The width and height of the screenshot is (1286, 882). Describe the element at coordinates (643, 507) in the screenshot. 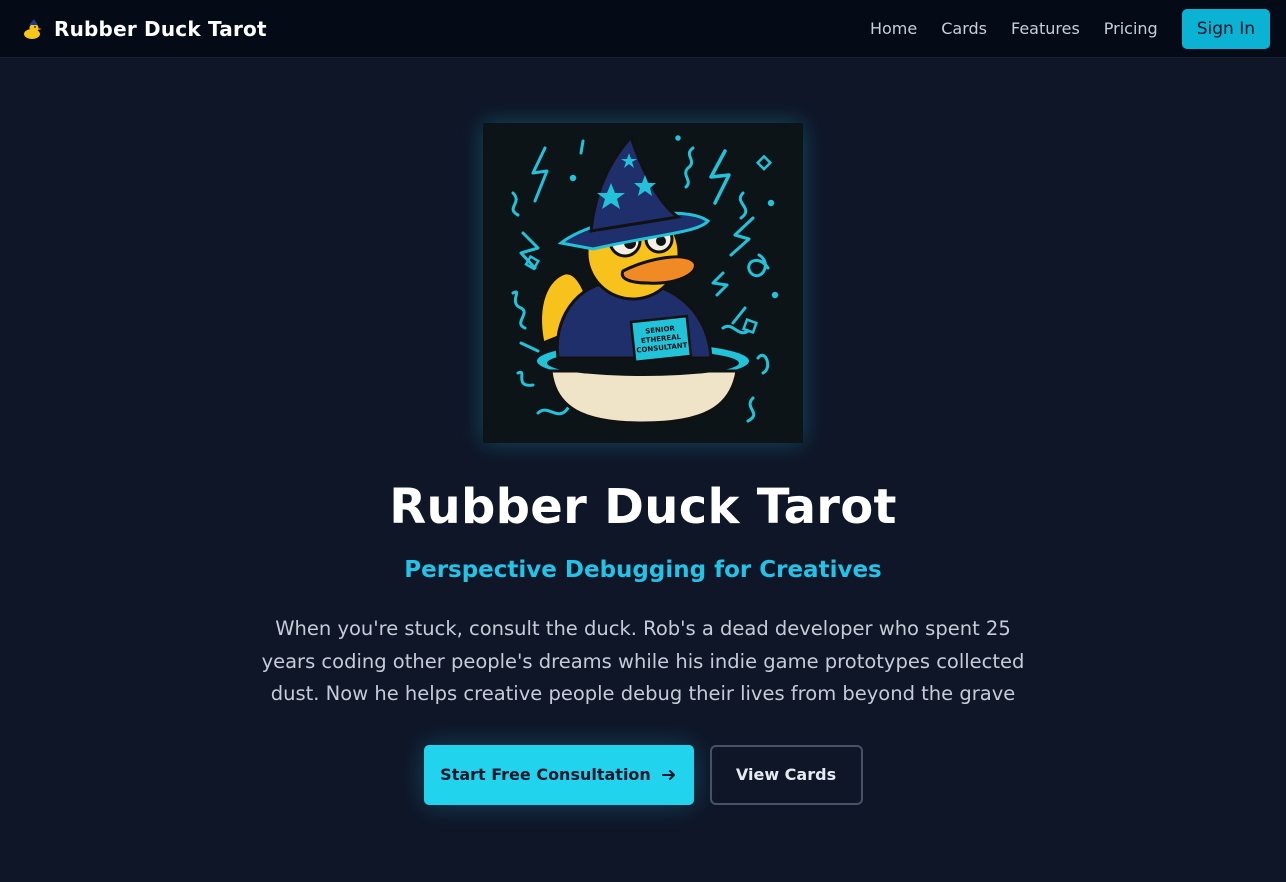

I see `hero-title: Rubber Duck Tarot` at that location.